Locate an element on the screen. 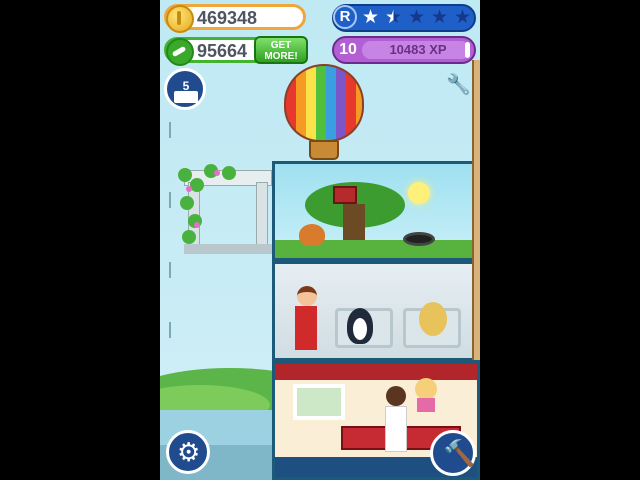 The height and width of the screenshot is (480, 640). build-button: 🔨 is located at coordinates (453, 453).